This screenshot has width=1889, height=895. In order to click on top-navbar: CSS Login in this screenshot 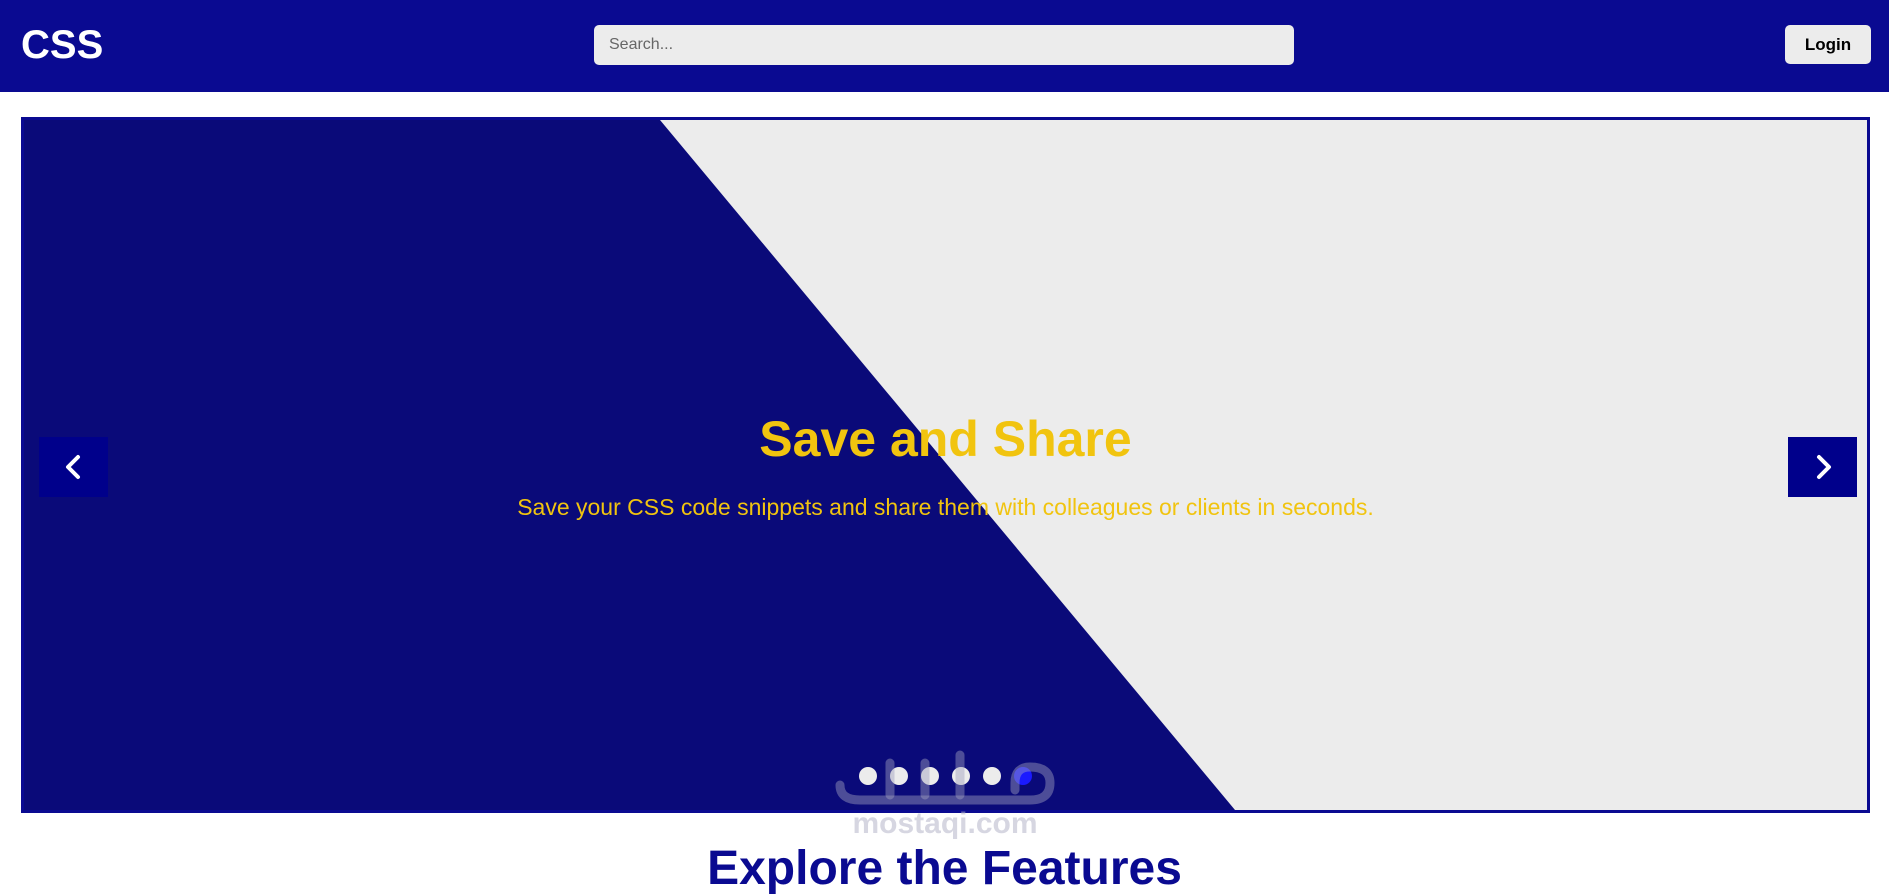, I will do `click(944, 46)`.